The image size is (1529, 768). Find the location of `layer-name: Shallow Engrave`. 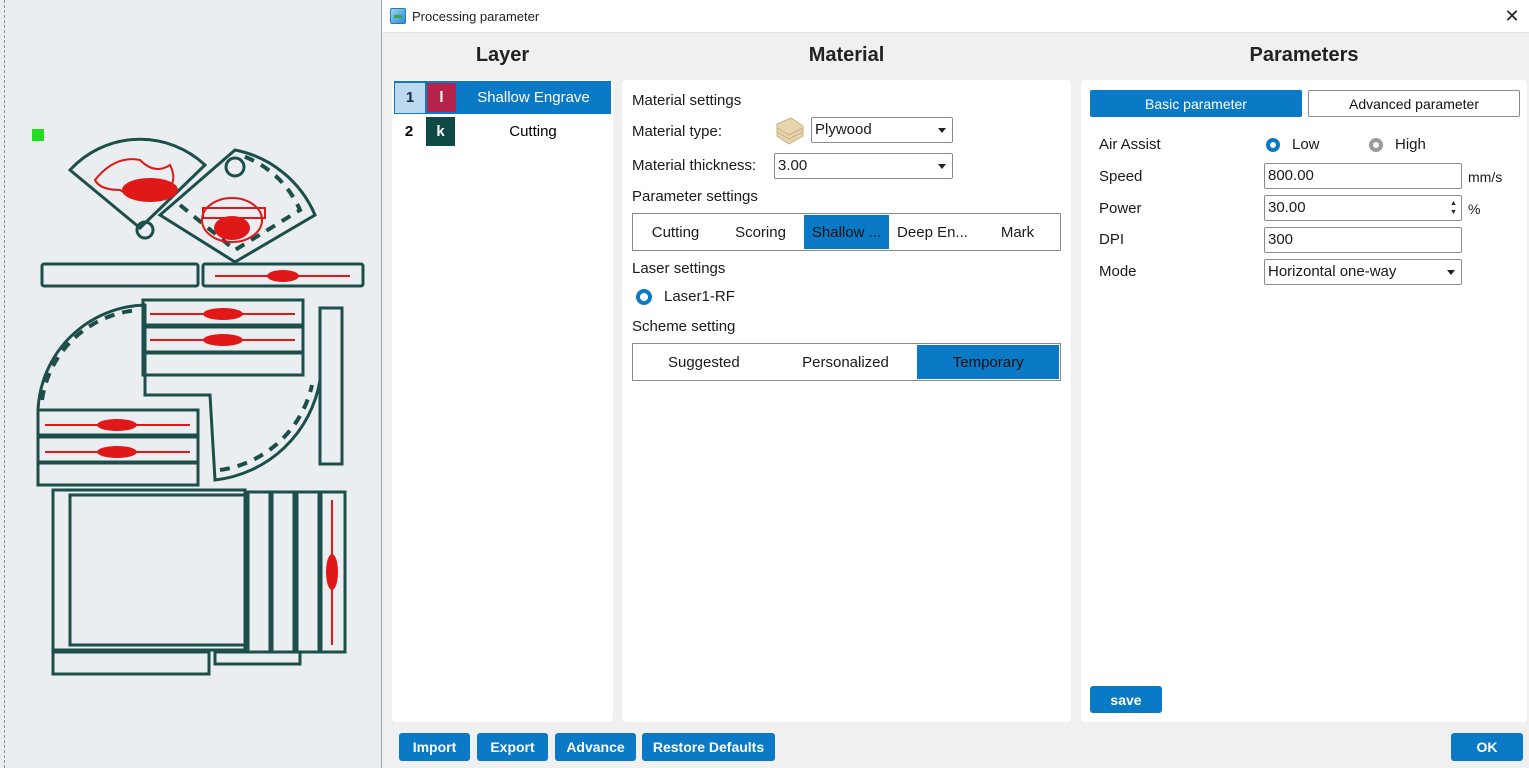

layer-name: Shallow Engrave is located at coordinates (533, 97).